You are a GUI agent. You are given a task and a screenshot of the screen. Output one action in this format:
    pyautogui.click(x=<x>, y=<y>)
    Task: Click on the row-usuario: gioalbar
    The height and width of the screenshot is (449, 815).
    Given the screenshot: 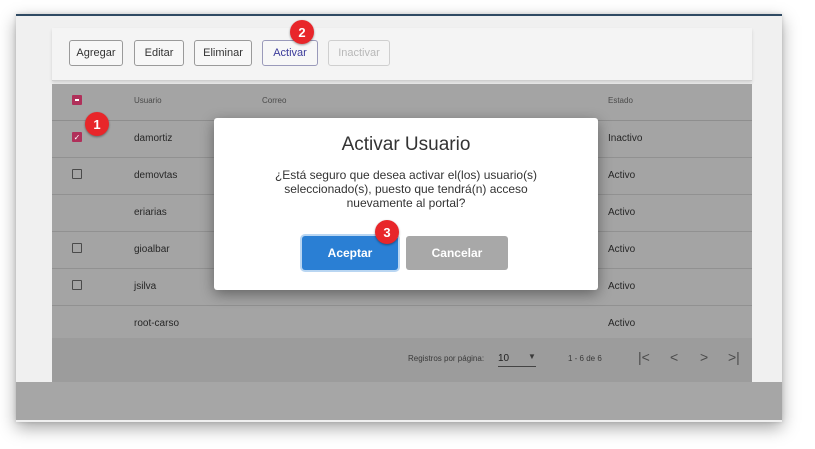 What is the action you would take?
    pyautogui.click(x=152, y=249)
    